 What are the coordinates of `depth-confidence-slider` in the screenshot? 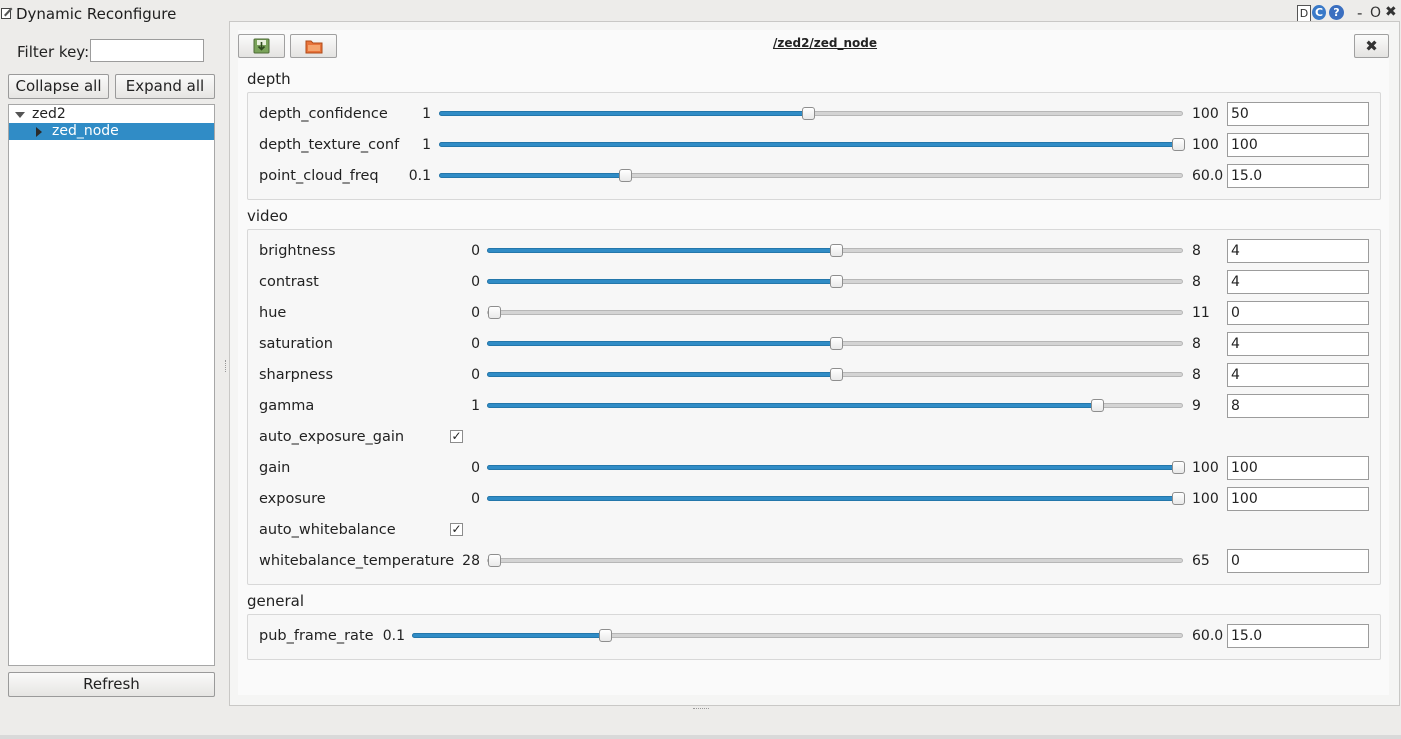 It's located at (811, 113).